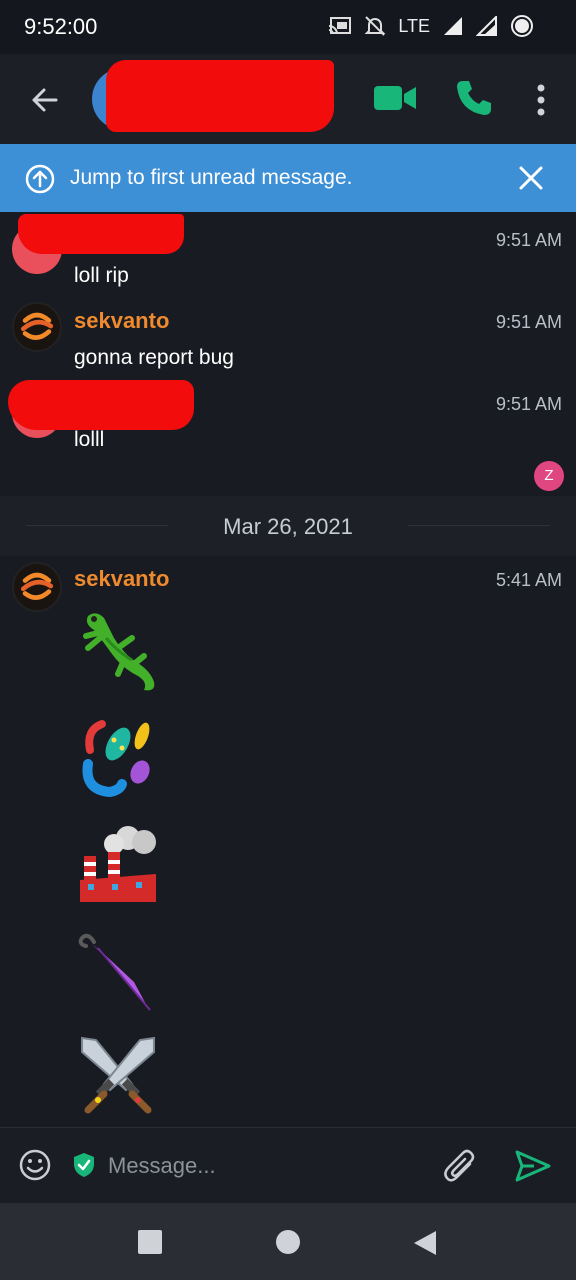  What do you see at coordinates (154, 357) in the screenshot?
I see `message-text: gonna report bug` at bounding box center [154, 357].